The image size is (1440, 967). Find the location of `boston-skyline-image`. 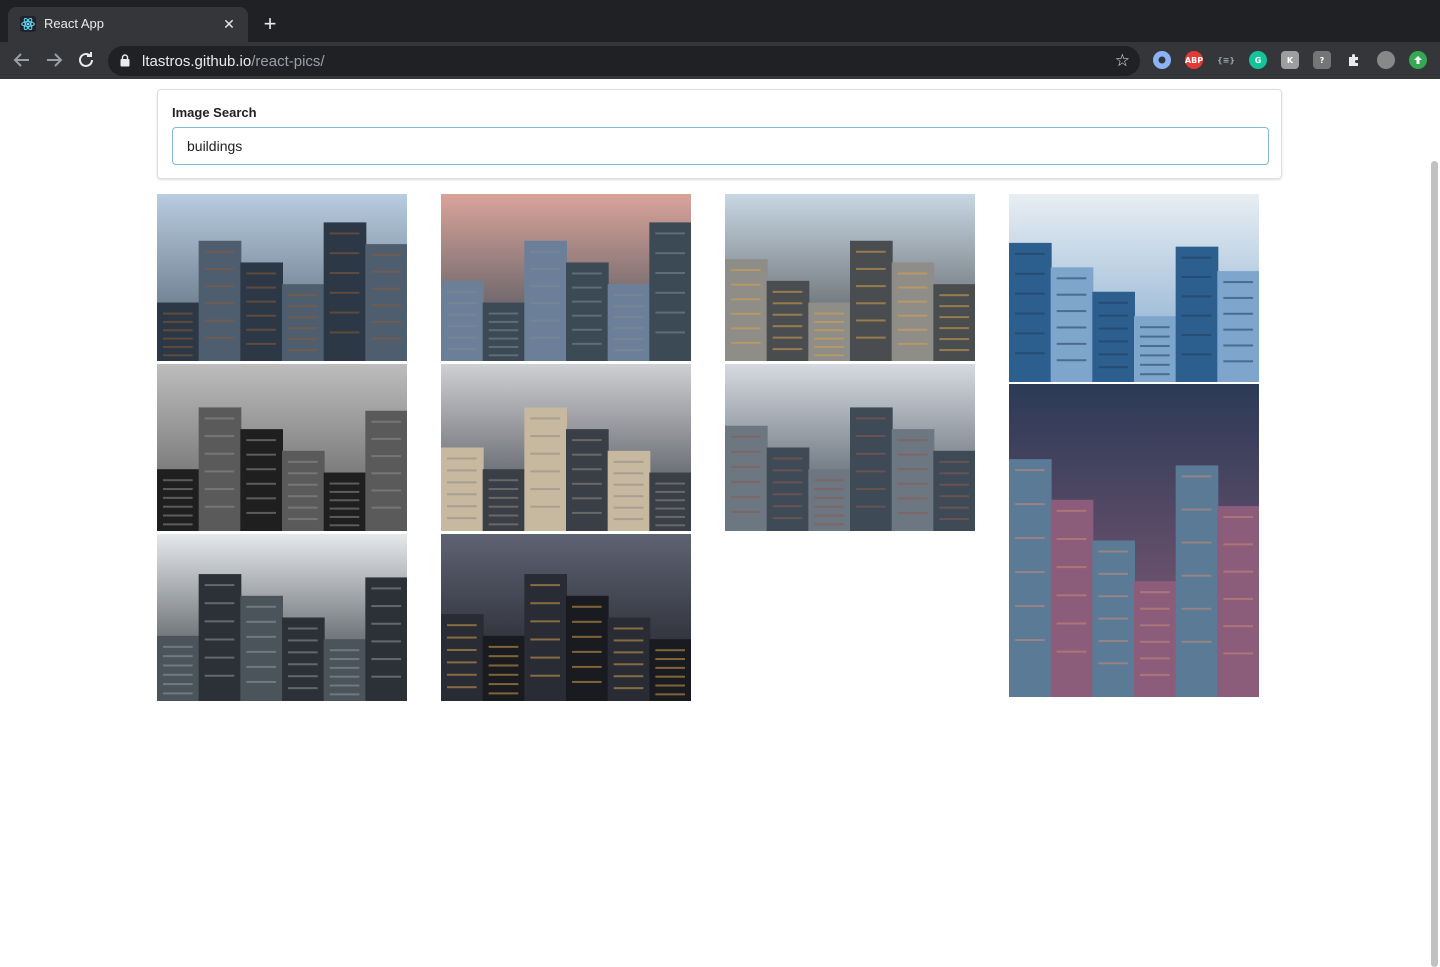

boston-skyline-image is located at coordinates (850, 447).